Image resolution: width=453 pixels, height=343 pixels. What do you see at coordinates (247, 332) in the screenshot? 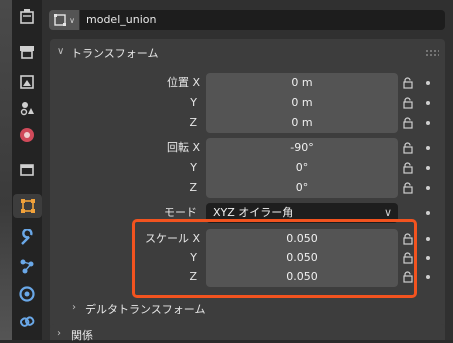
I see `relations-panel-header` at bounding box center [247, 332].